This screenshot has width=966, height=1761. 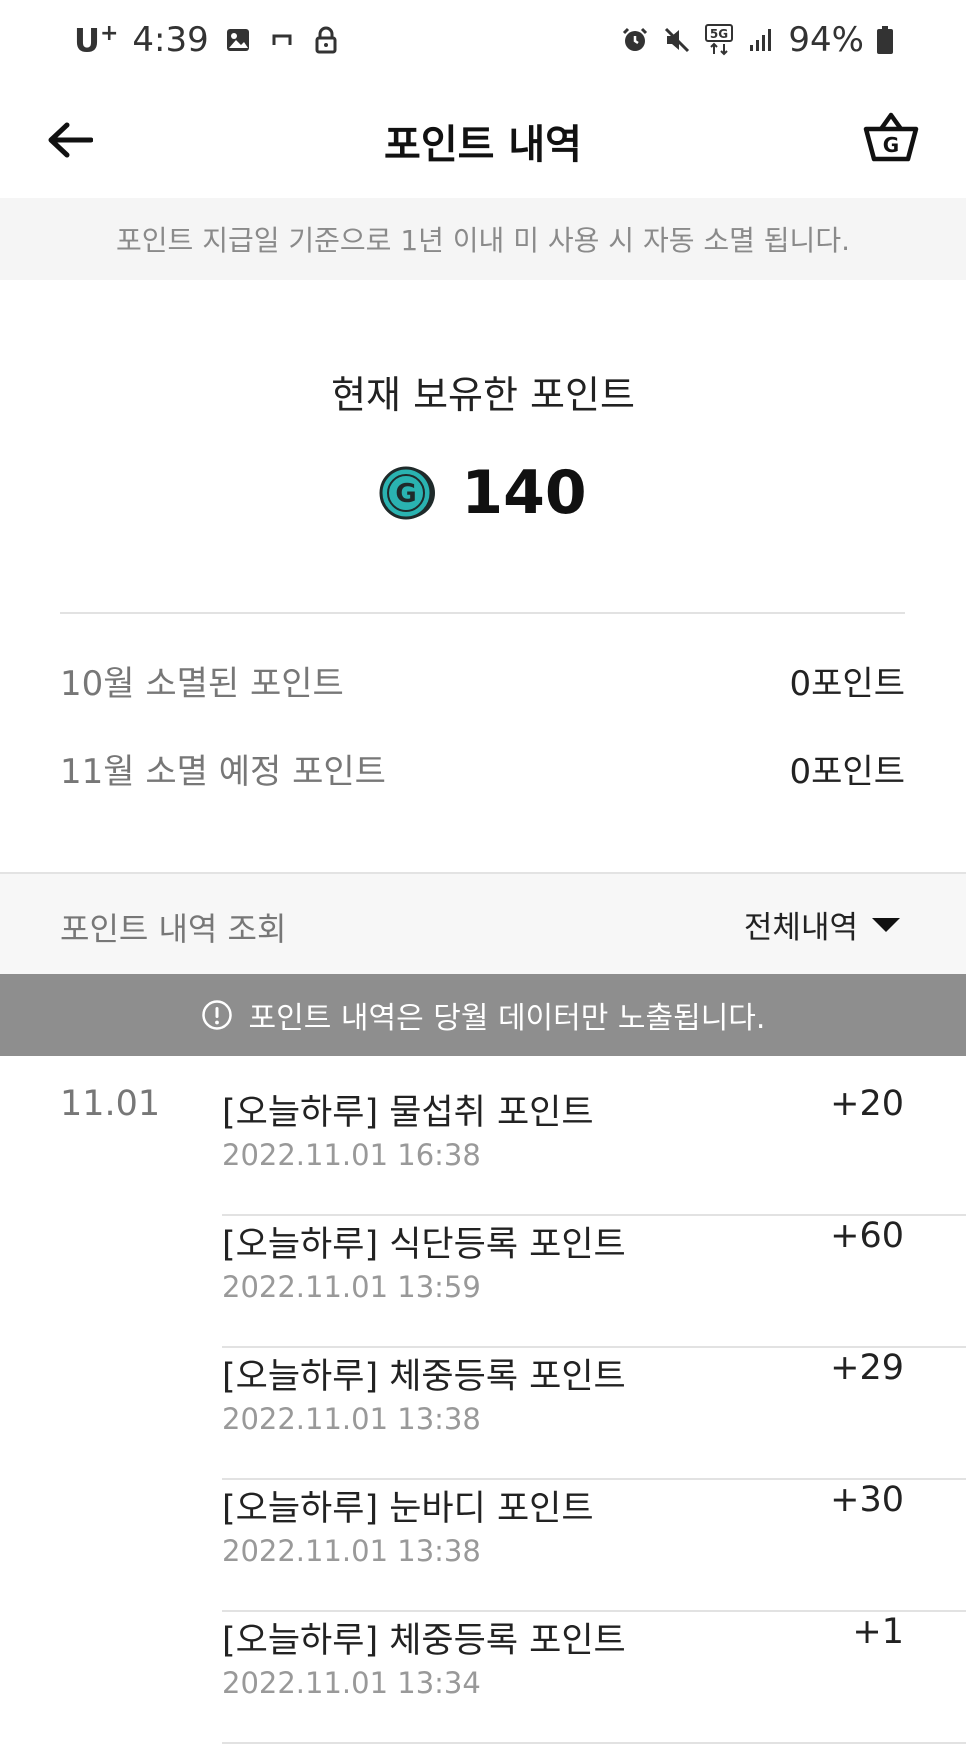 I want to click on 5g-data-icon: 5G, so click(x=719, y=40).